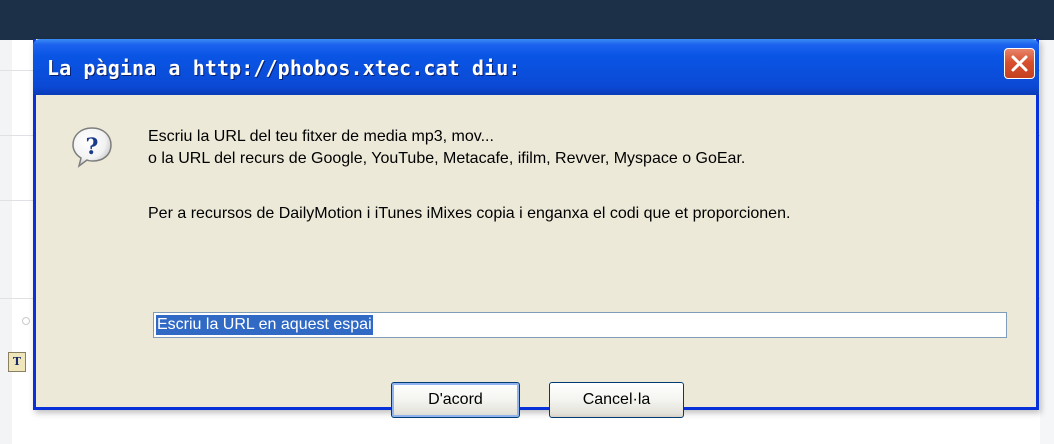  I want to click on page-left-strip, so click(6, 242).